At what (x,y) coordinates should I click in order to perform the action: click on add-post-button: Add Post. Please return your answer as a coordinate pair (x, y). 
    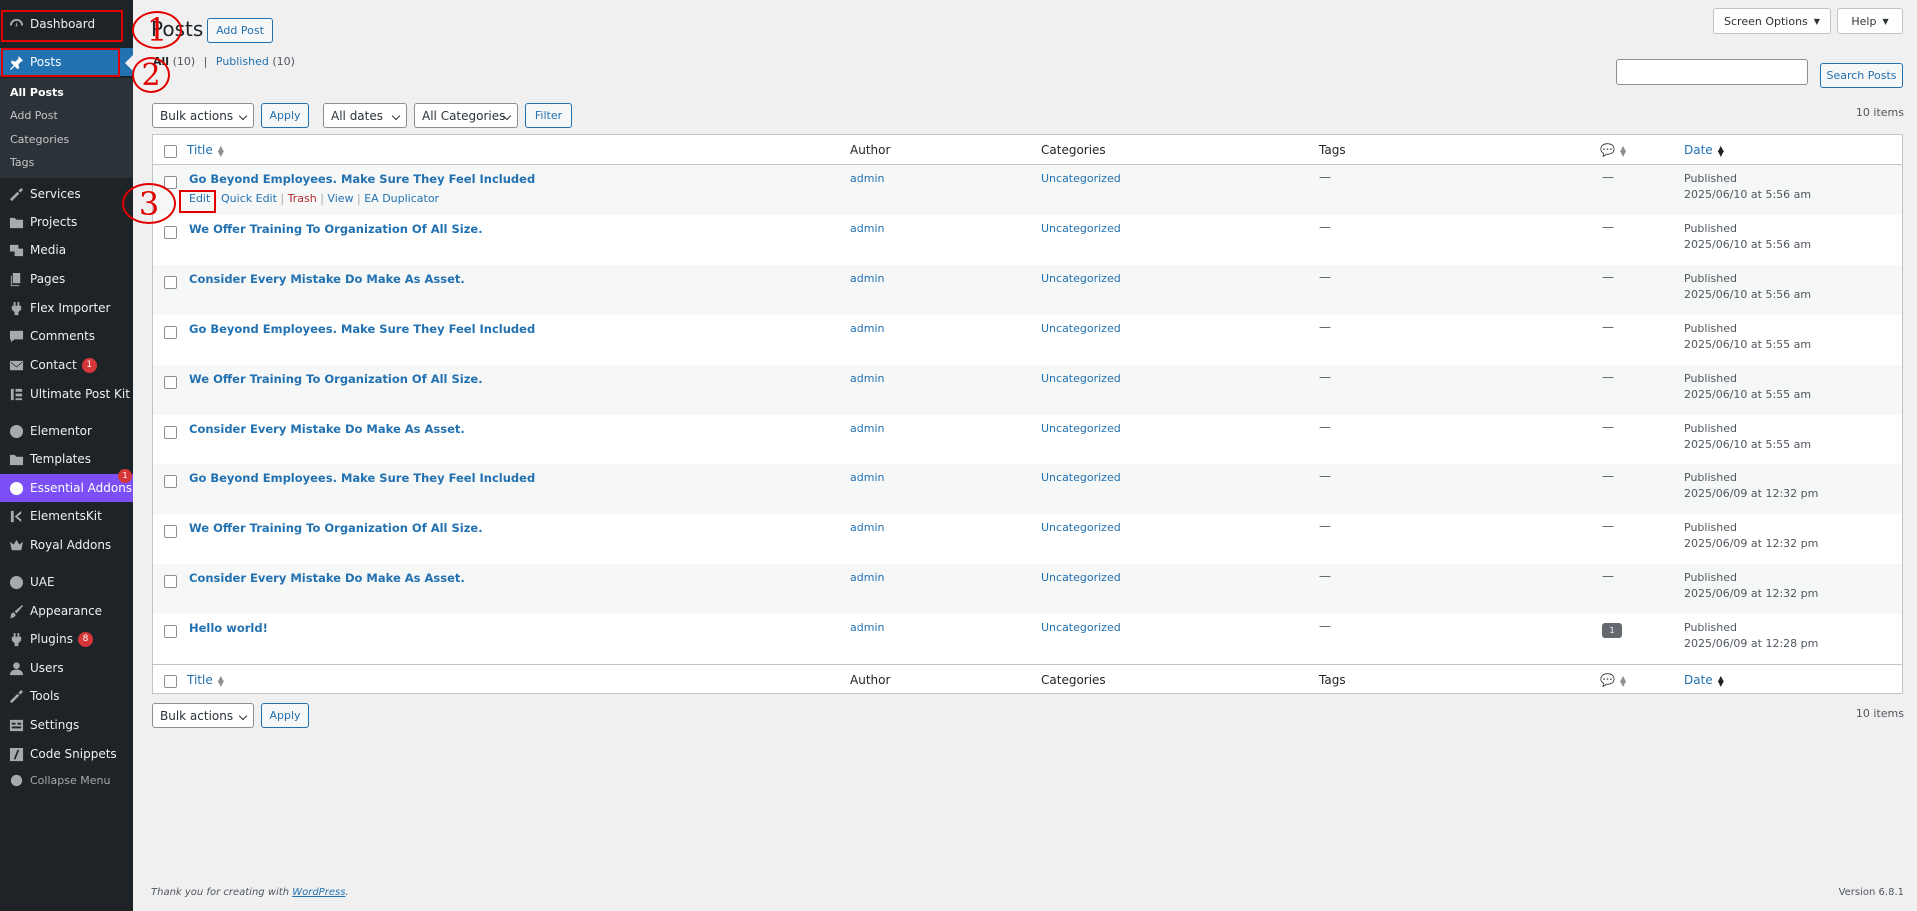
    Looking at the image, I should click on (240, 30).